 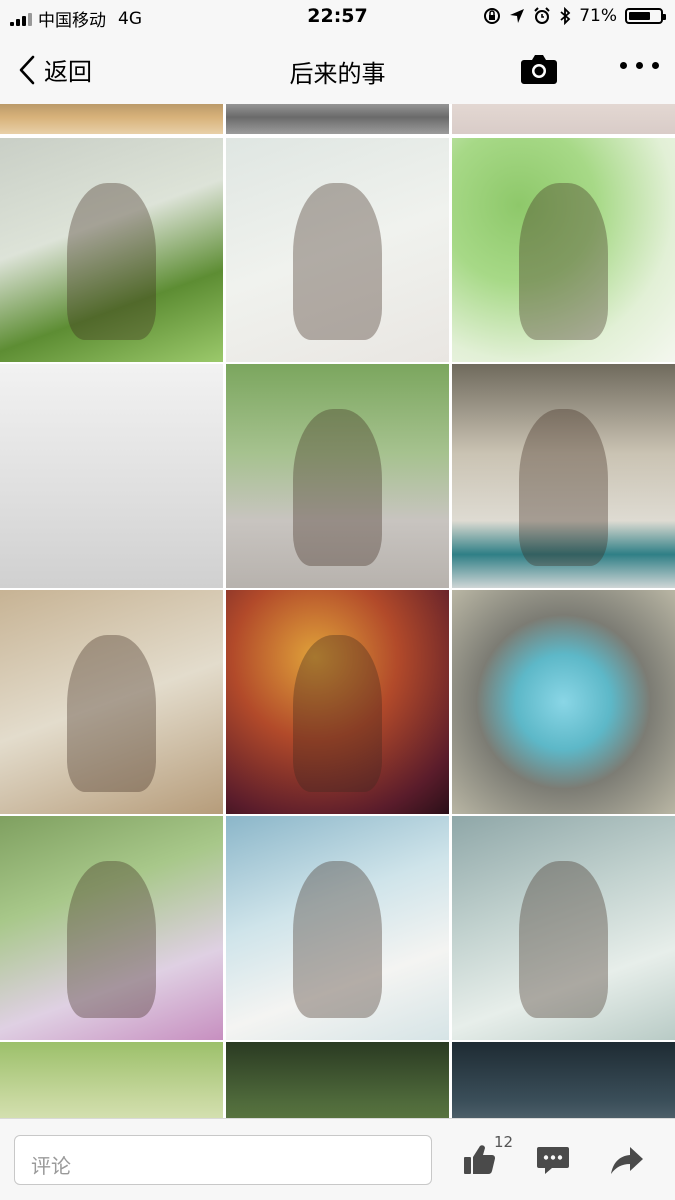 I want to click on battery-icon, so click(x=645, y=16).